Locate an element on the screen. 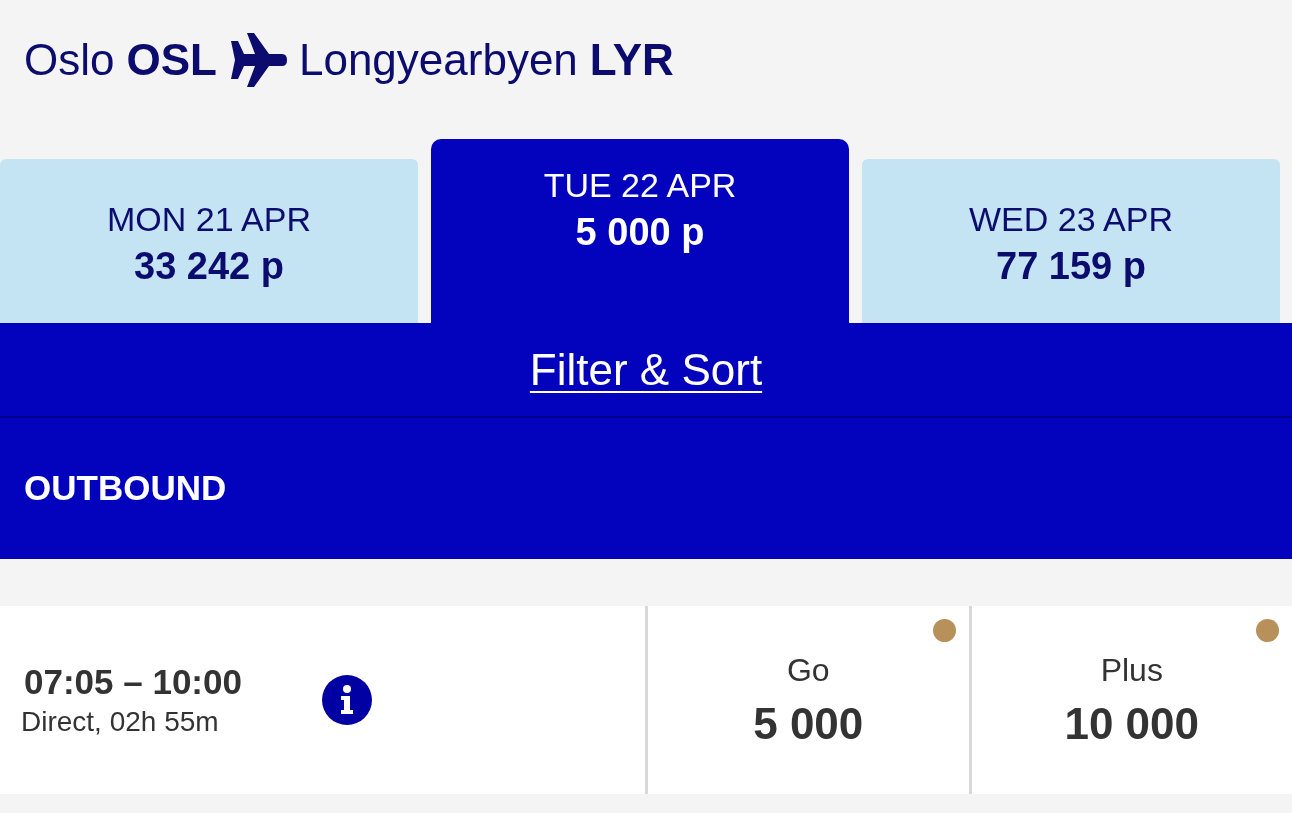  date-tab: WED 23 APR 77 159 p is located at coordinates (1071, 241).